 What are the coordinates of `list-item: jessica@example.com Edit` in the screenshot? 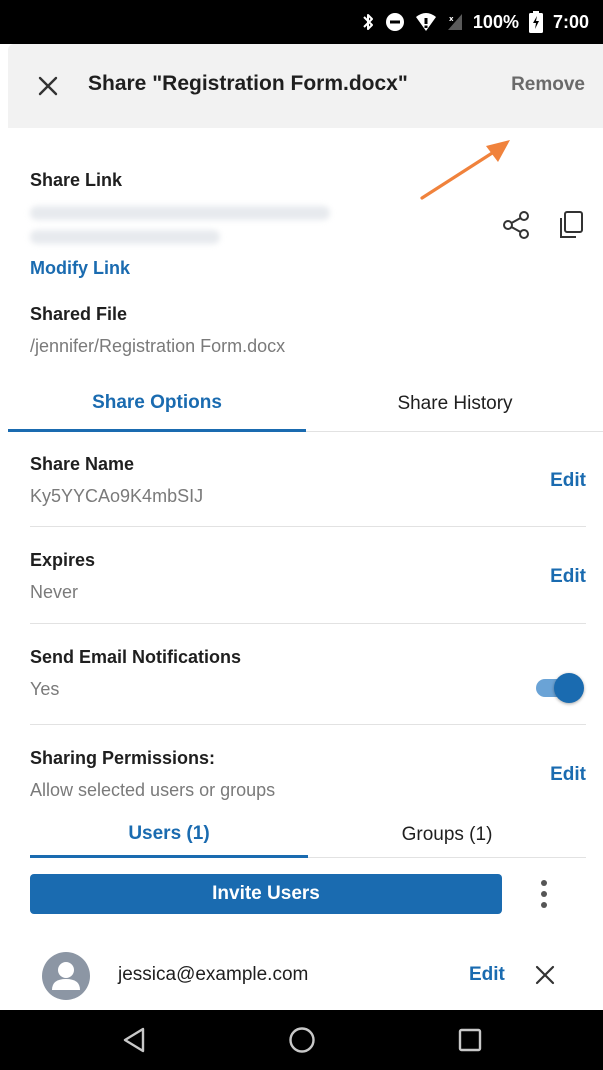 It's located at (305, 975).